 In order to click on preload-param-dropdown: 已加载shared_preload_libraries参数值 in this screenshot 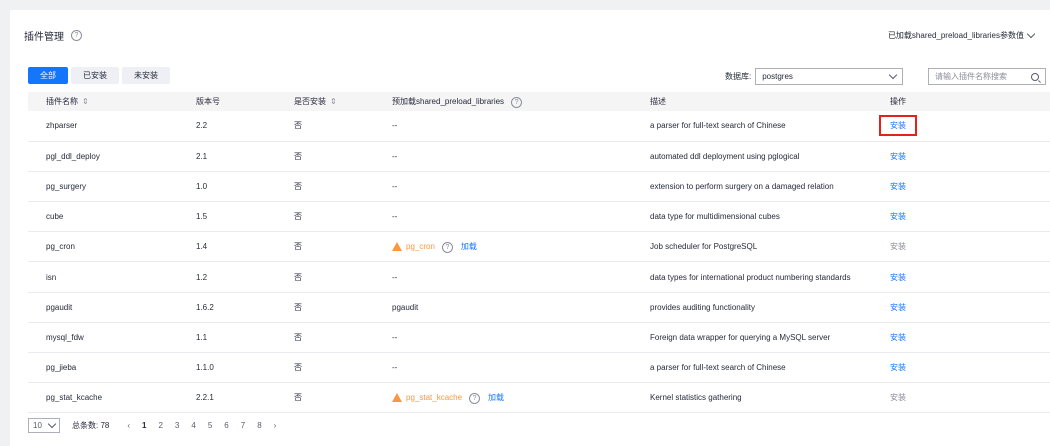, I will do `click(962, 35)`.